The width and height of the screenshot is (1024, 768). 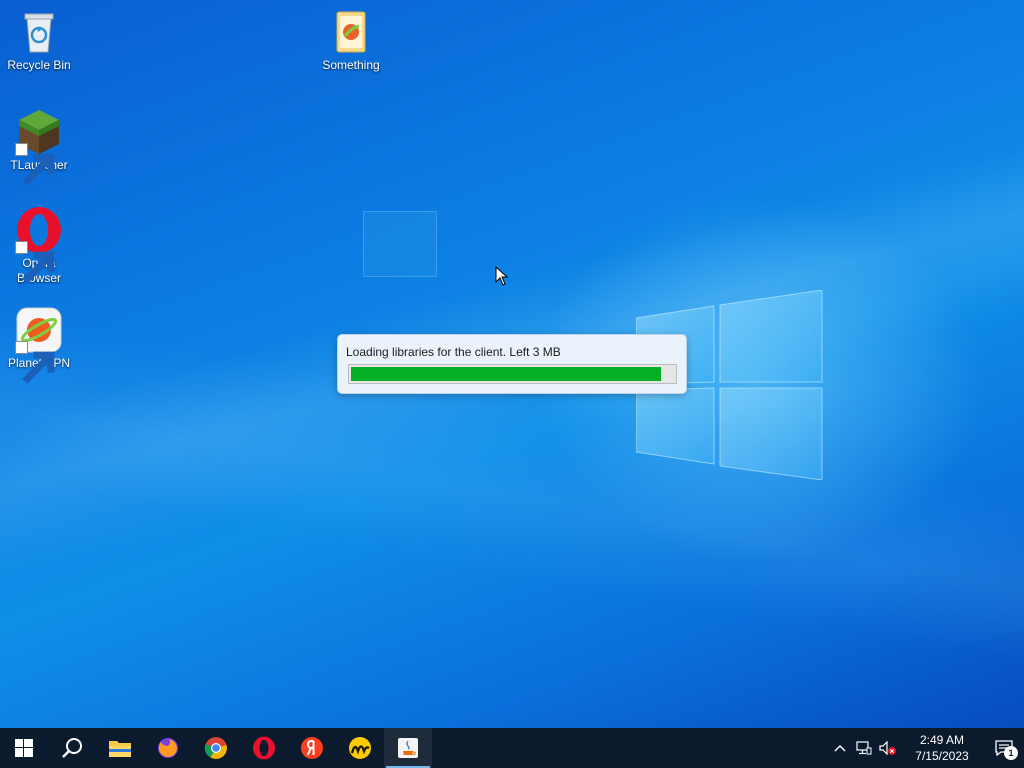 I want to click on taskbar: 2:49 AM 7/15/2023 1, so click(x=512, y=748).